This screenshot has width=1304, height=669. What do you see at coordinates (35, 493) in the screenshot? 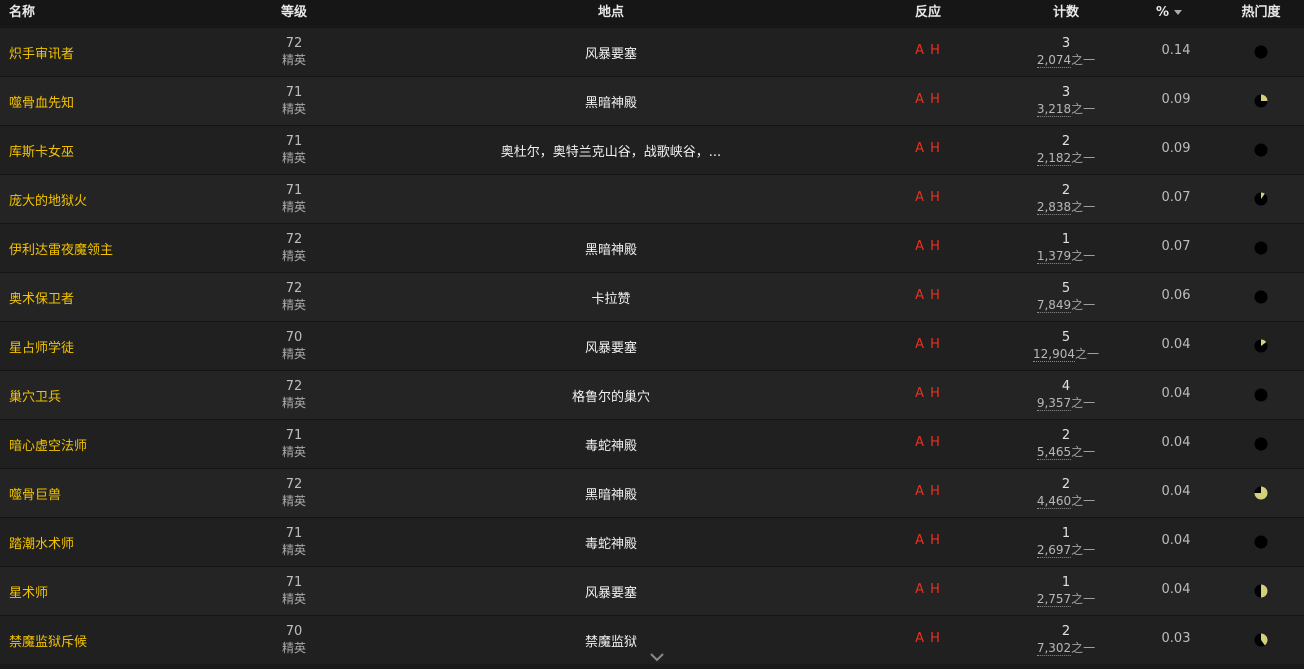
I see `npc-name-link: 噬骨巨兽` at bounding box center [35, 493].